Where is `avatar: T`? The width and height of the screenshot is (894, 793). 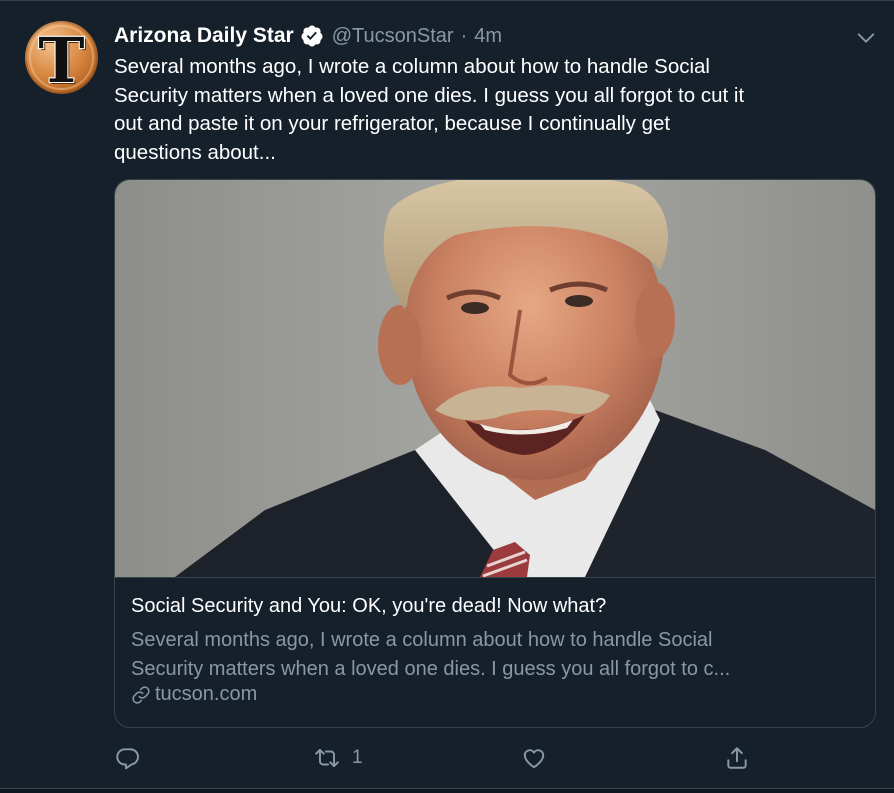
avatar: T is located at coordinates (61, 57).